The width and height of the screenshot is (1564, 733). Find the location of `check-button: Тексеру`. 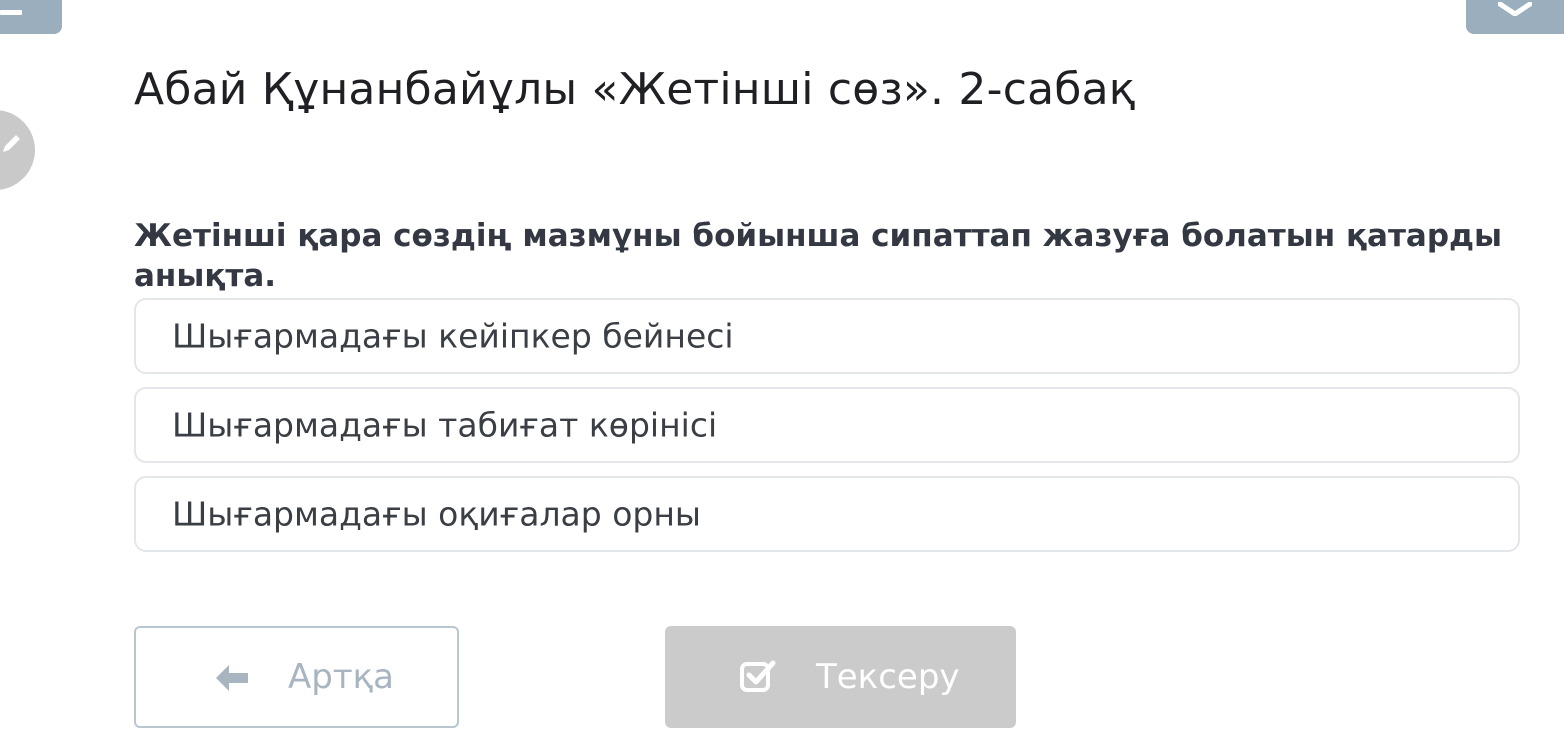

check-button: Тексеру is located at coordinates (840, 677).